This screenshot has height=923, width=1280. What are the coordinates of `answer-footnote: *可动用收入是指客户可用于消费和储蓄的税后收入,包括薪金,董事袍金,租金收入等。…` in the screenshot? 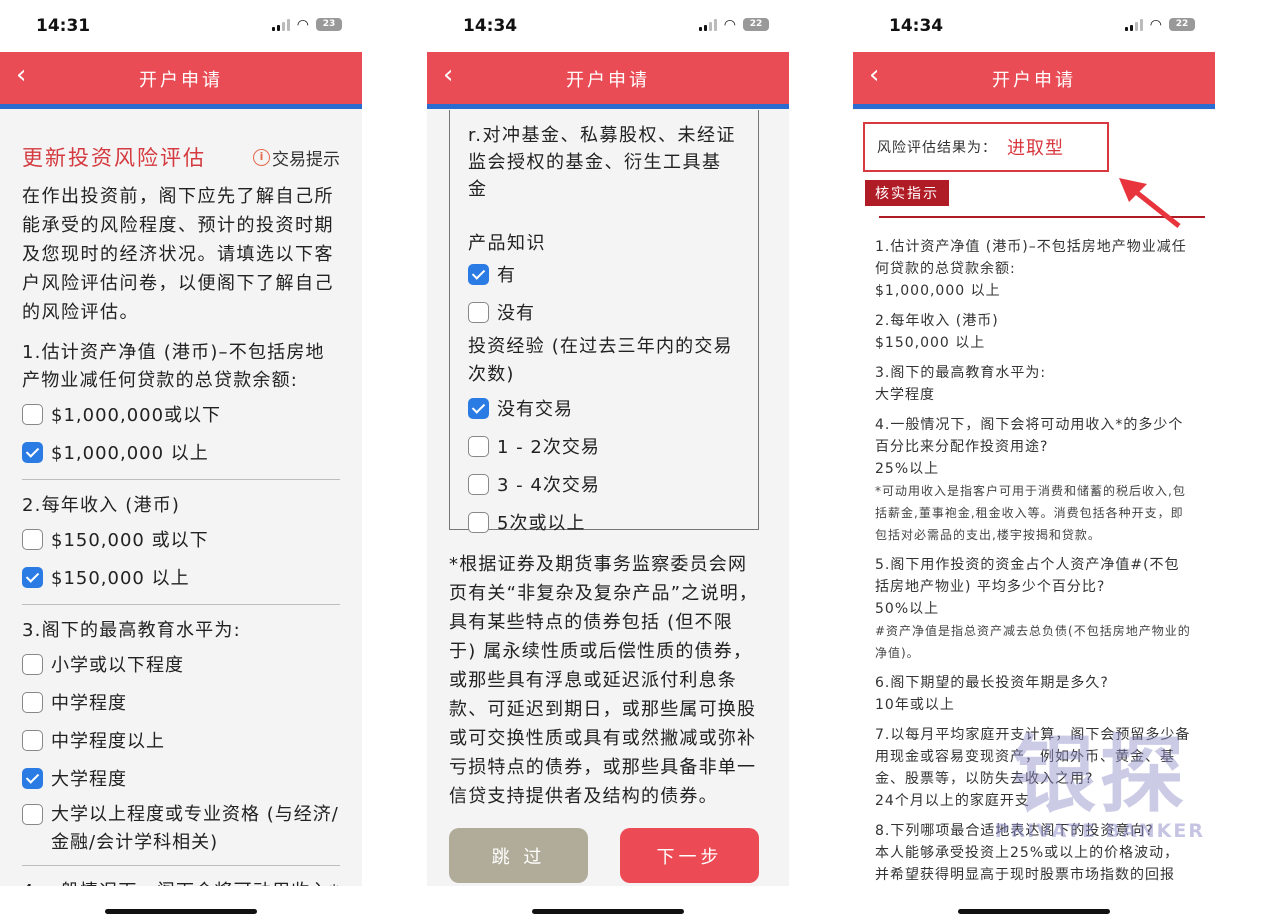 It's located at (1030, 513).